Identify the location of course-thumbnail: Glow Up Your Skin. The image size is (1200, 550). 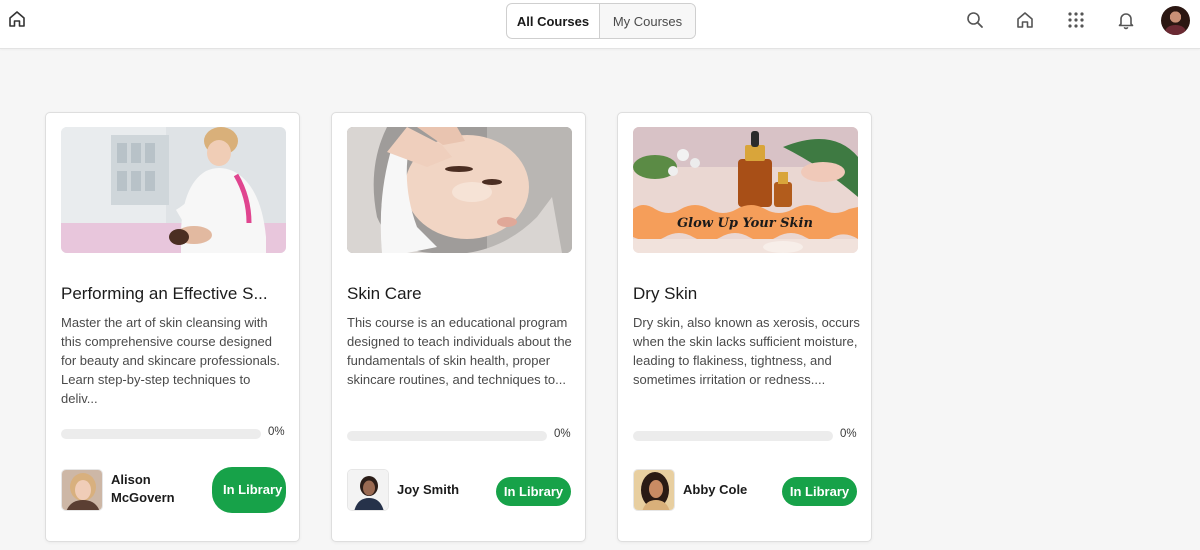
(745, 190).